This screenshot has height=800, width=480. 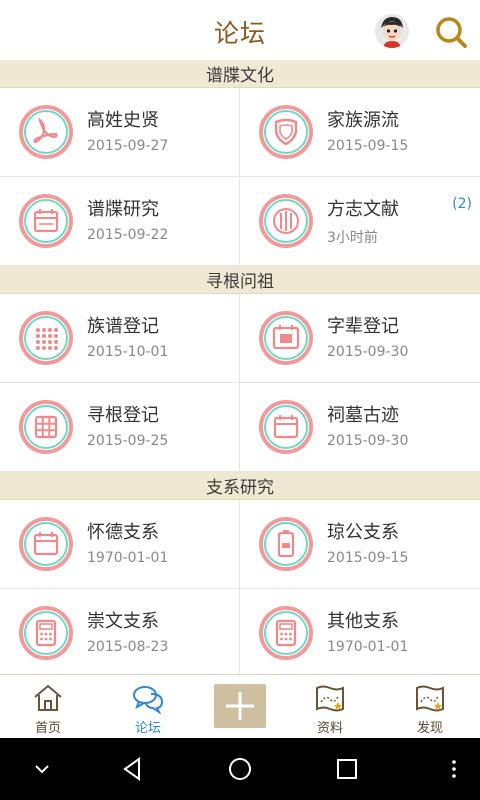 What do you see at coordinates (46, 132) in the screenshot?
I see `acrobat-icon` at bounding box center [46, 132].